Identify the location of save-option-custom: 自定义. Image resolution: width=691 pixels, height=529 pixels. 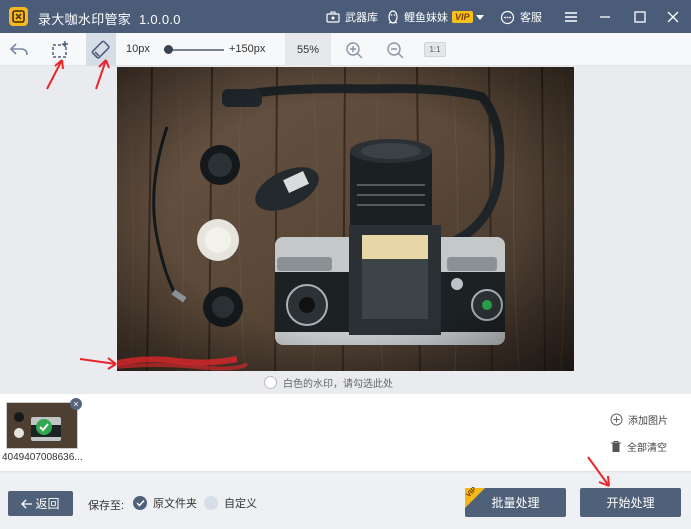
(230, 503).